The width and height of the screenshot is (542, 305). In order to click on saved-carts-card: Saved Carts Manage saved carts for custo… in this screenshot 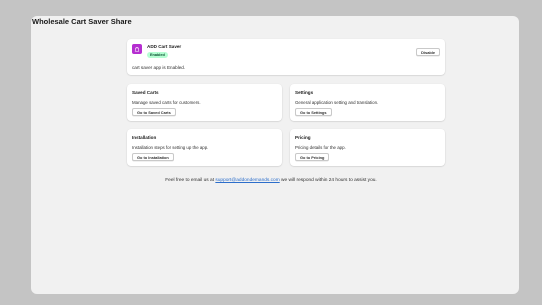, I will do `click(204, 102)`.